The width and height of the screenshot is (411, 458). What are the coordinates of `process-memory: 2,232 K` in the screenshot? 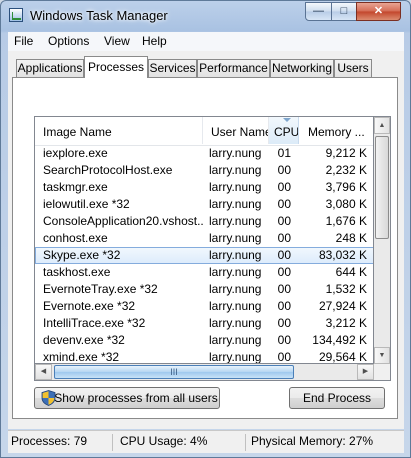 It's located at (346, 170).